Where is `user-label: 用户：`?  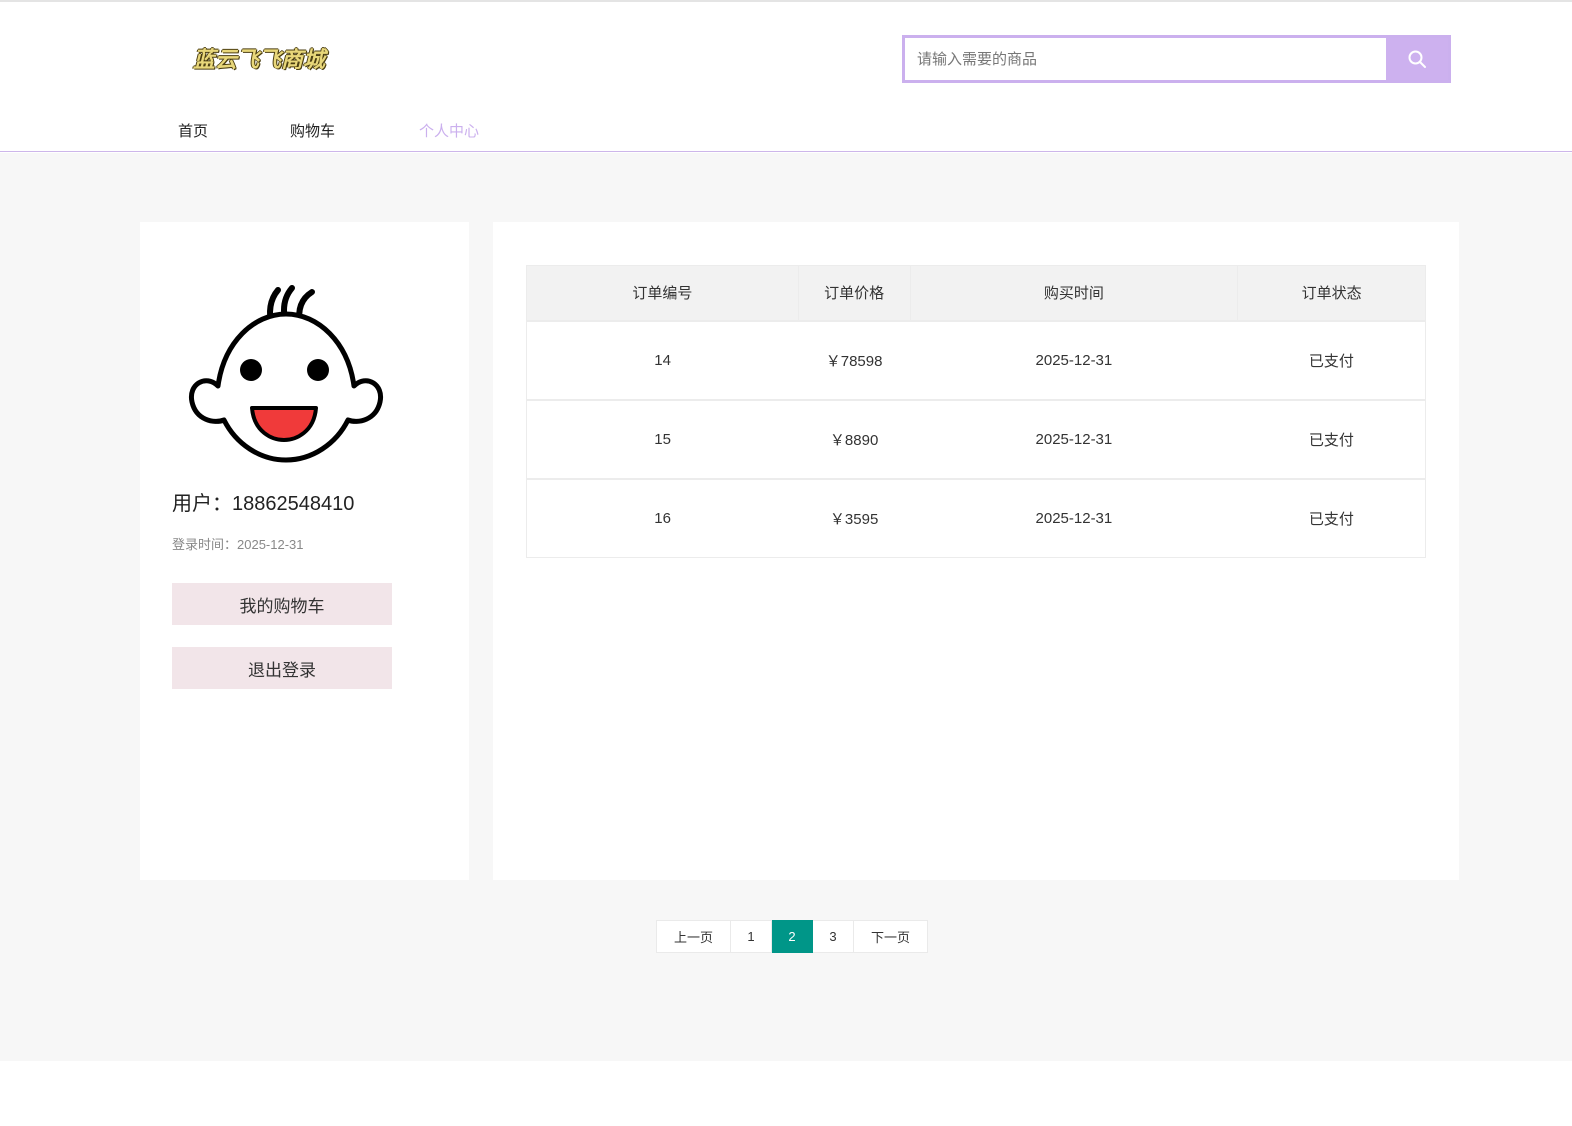 user-label: 用户： is located at coordinates (202, 504).